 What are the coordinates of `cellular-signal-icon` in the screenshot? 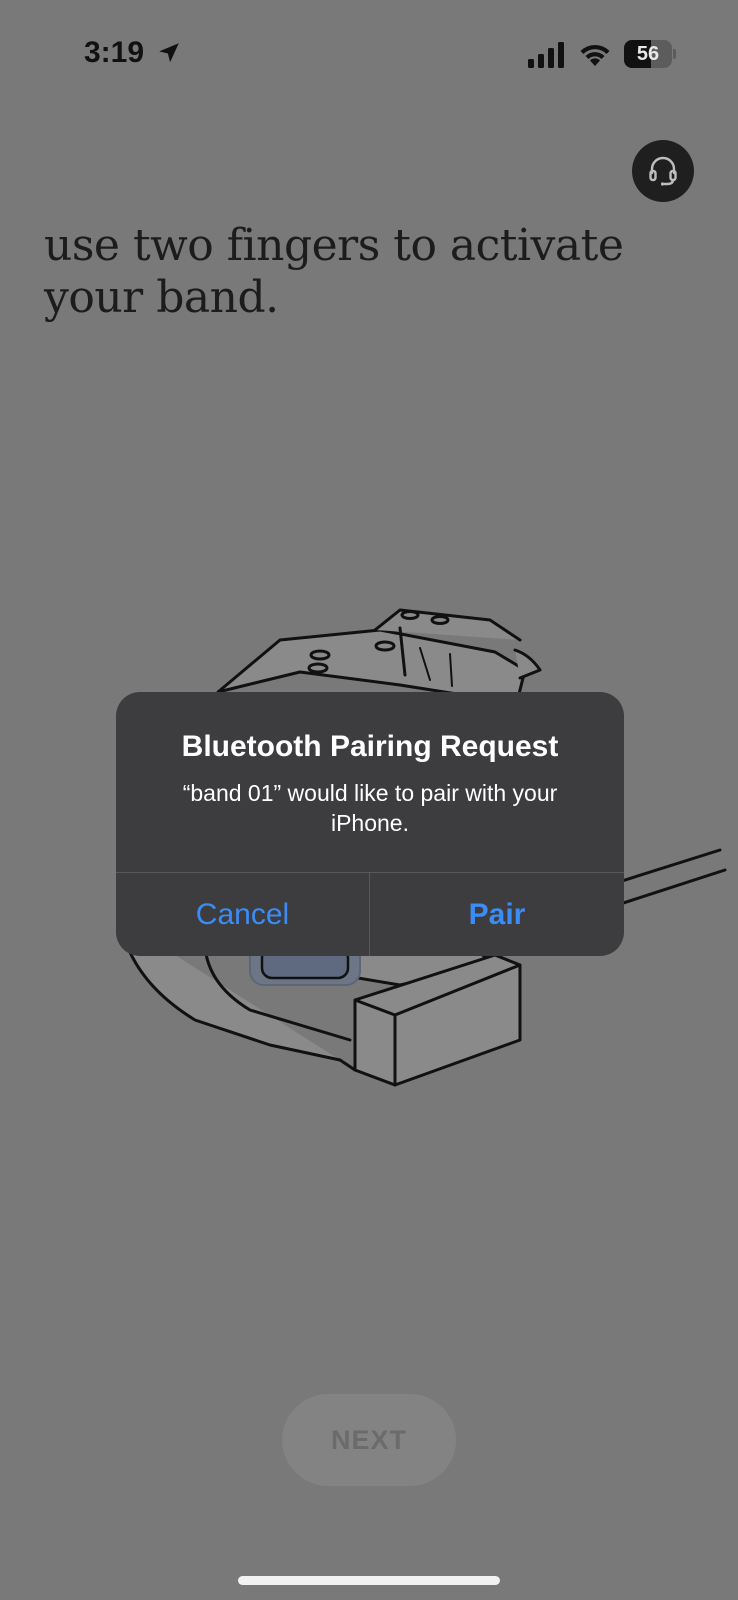 It's located at (546, 55).